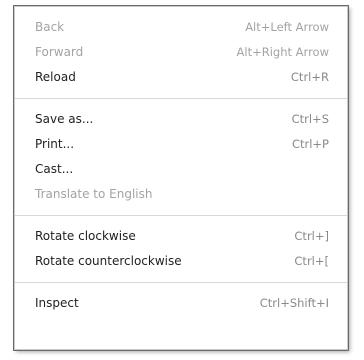 This screenshot has width=364, height=360. What do you see at coordinates (309, 77) in the screenshot?
I see `menu-item-shortcut: Ctrl+R` at bounding box center [309, 77].